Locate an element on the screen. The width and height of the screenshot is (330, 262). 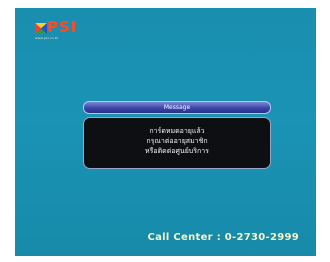
dialog-line-2: กรุณาต่ออายุสมาชิก is located at coordinates (177, 141).